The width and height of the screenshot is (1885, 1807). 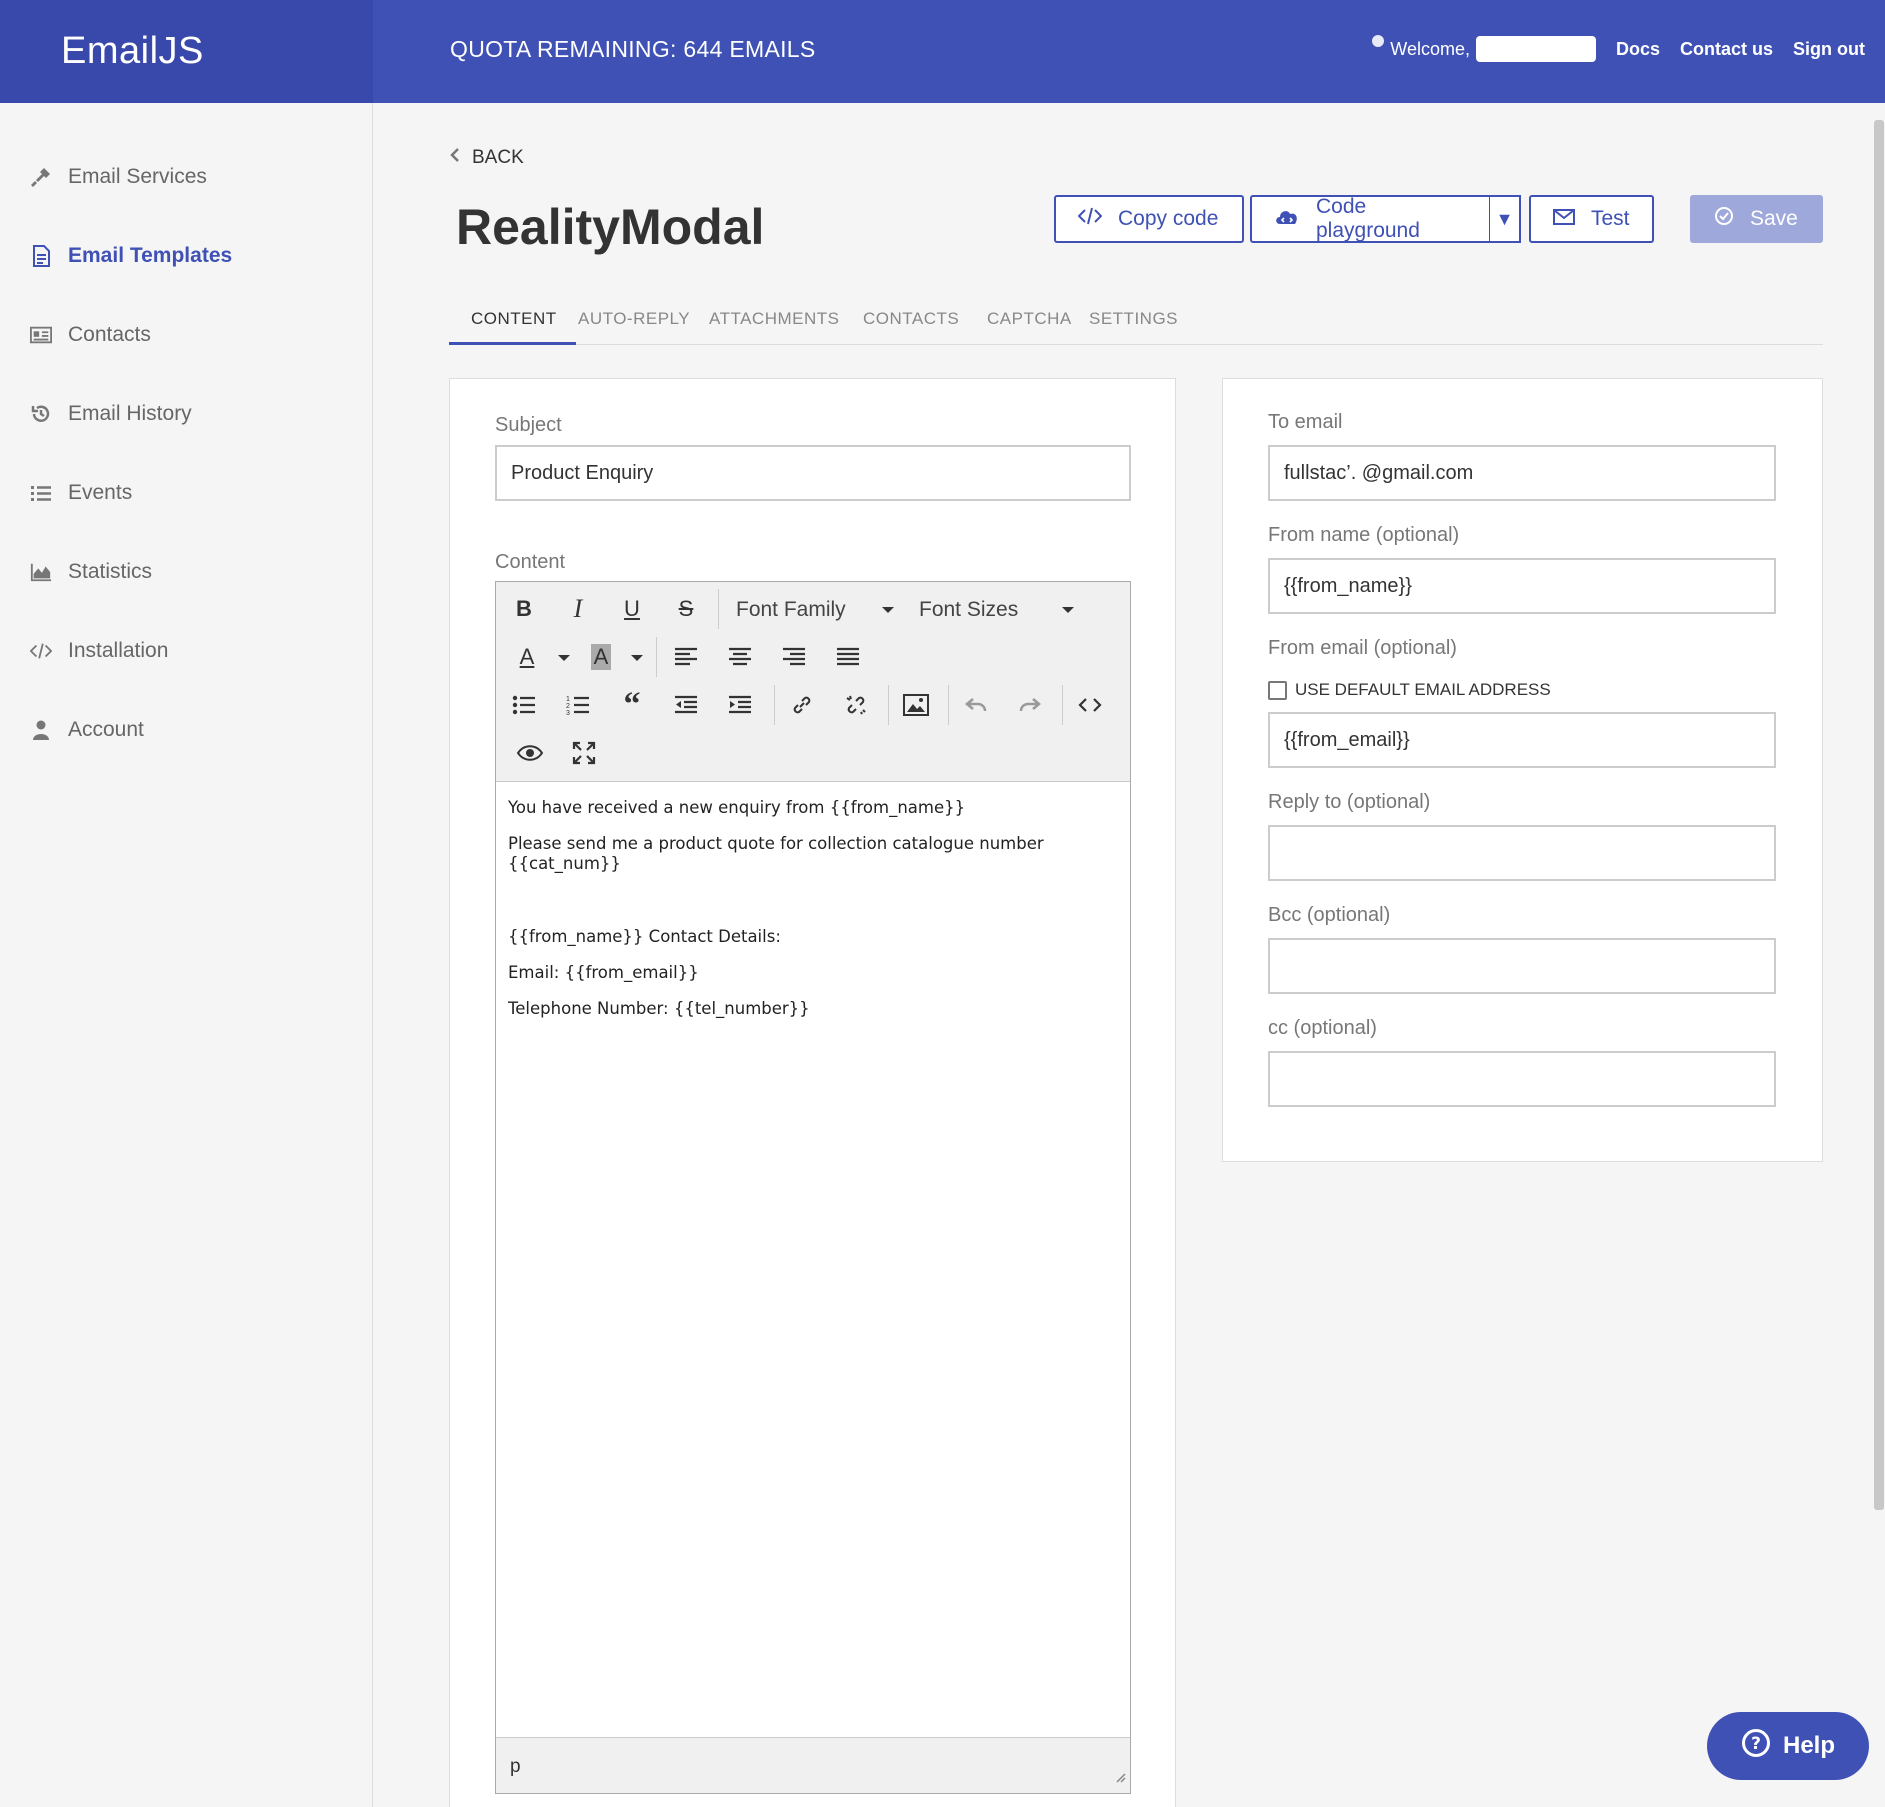 I want to click on tab-attachments: ATTACHMENTS, so click(x=774, y=319).